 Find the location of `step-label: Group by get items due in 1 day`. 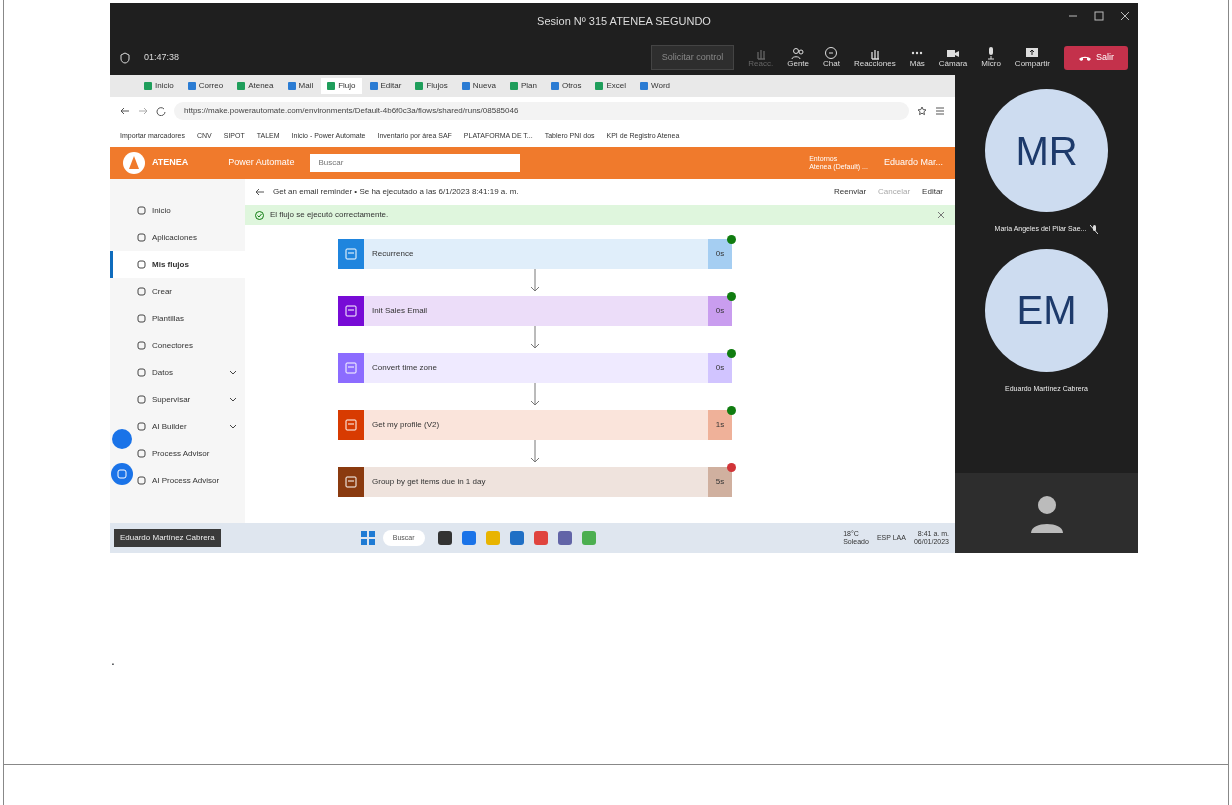

step-label: Group by get items due in 1 day is located at coordinates (429, 482).